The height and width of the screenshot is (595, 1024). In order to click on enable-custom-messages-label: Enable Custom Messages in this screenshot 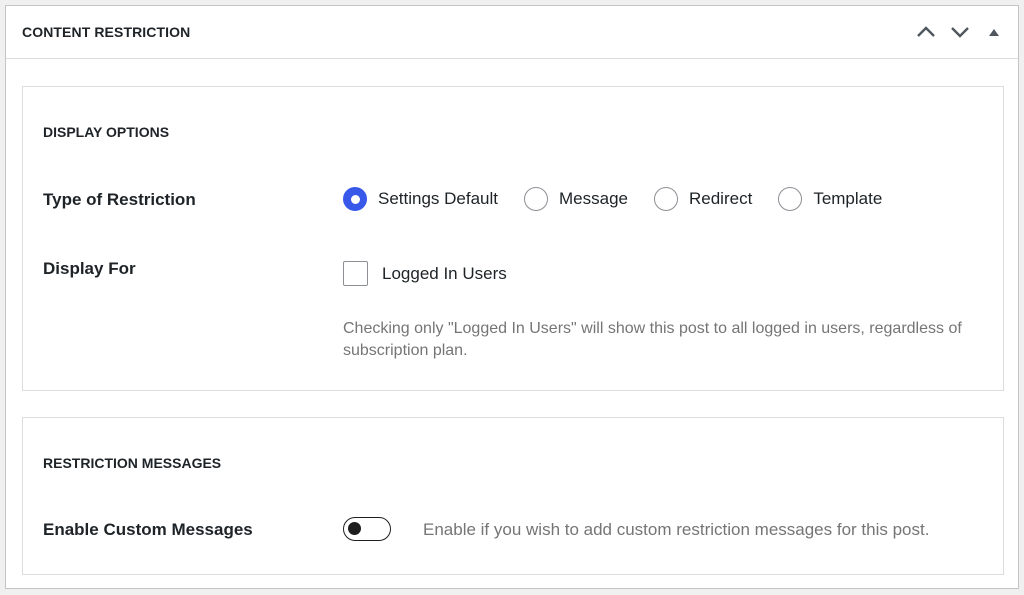, I will do `click(148, 529)`.